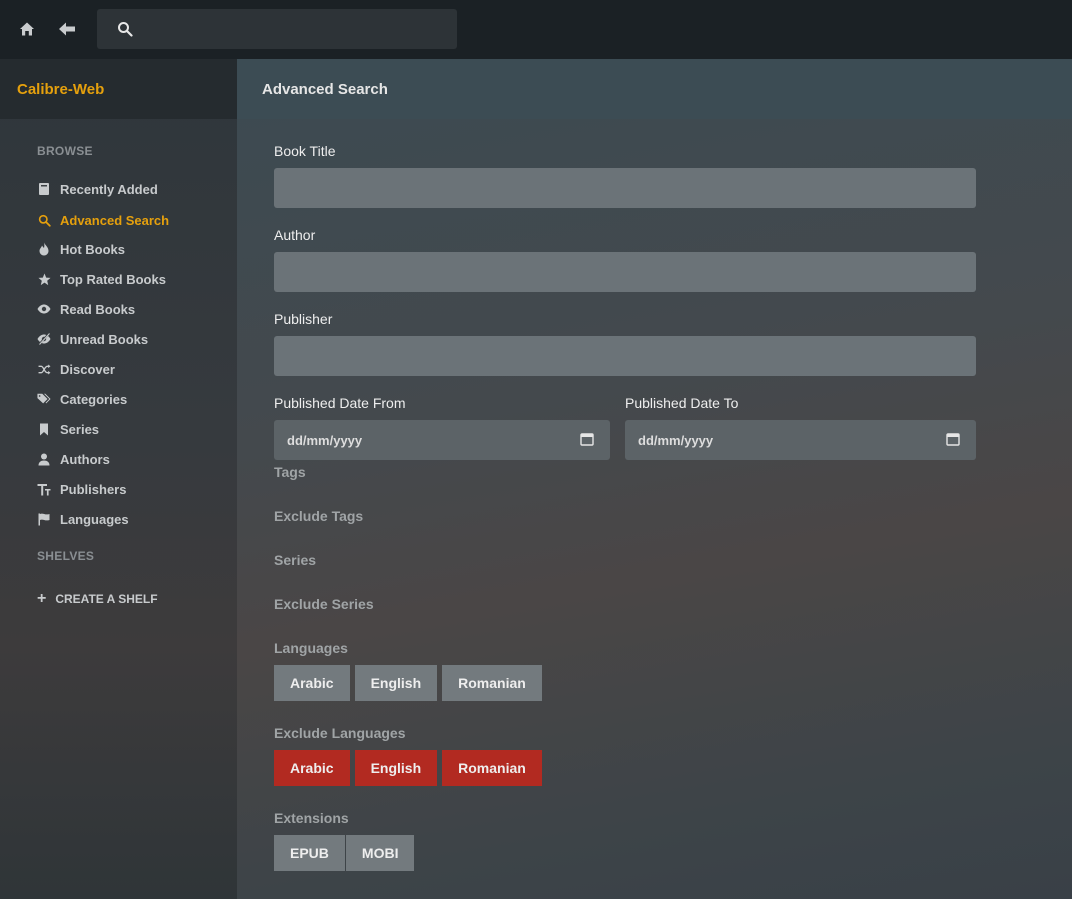 This screenshot has height=899, width=1072. I want to click on create-shelf-label: CREATE A SHELF, so click(106, 599).